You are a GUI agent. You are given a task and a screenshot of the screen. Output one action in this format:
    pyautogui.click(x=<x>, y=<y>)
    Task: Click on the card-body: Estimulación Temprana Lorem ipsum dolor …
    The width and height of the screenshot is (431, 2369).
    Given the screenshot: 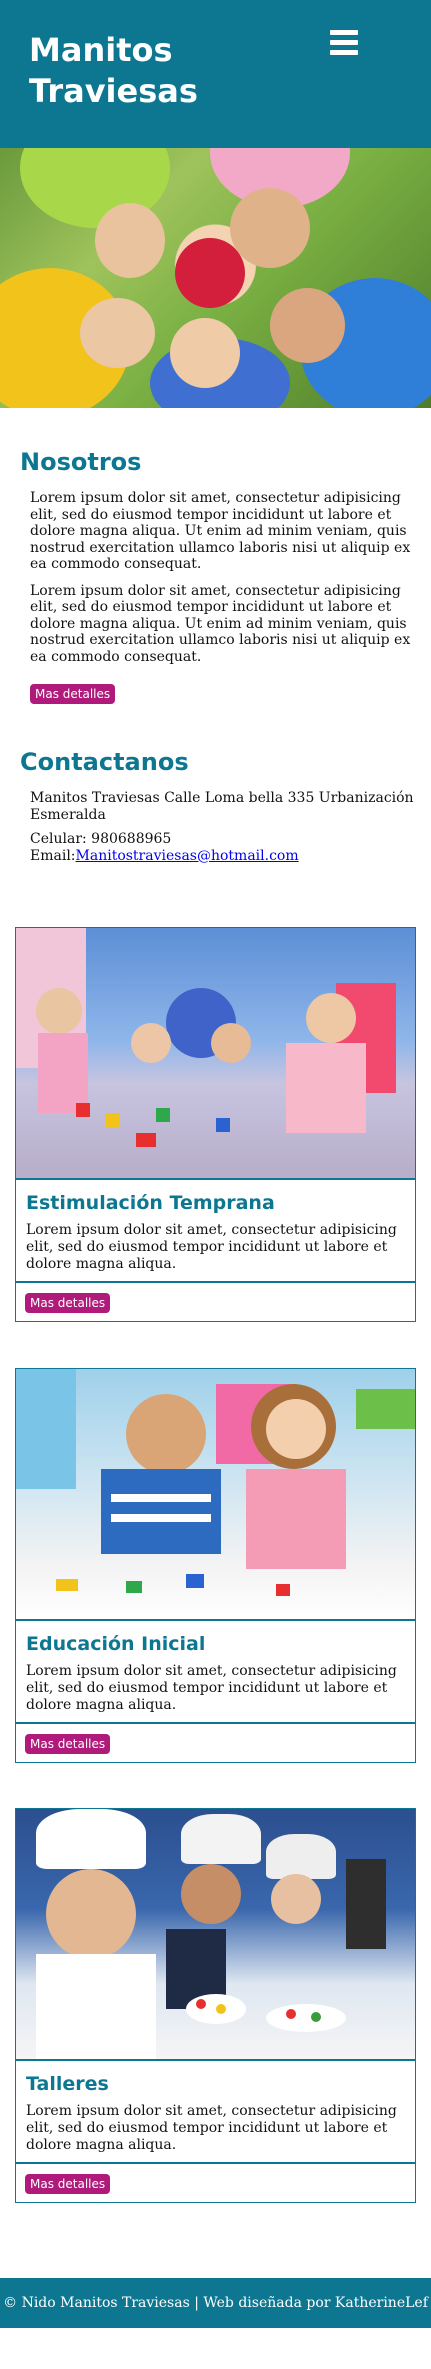 What is the action you would take?
    pyautogui.click(x=215, y=1229)
    